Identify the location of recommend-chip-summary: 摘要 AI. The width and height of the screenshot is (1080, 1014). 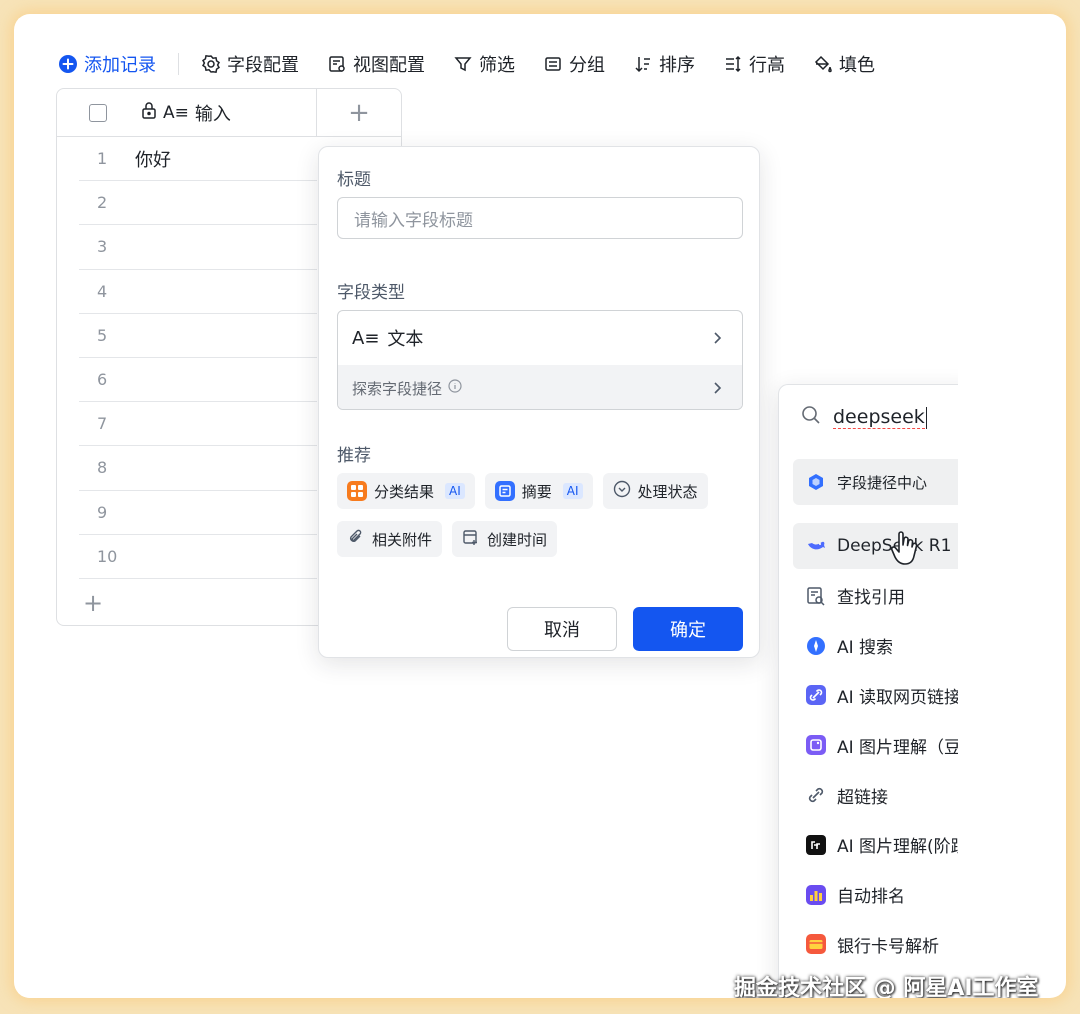
(538, 491).